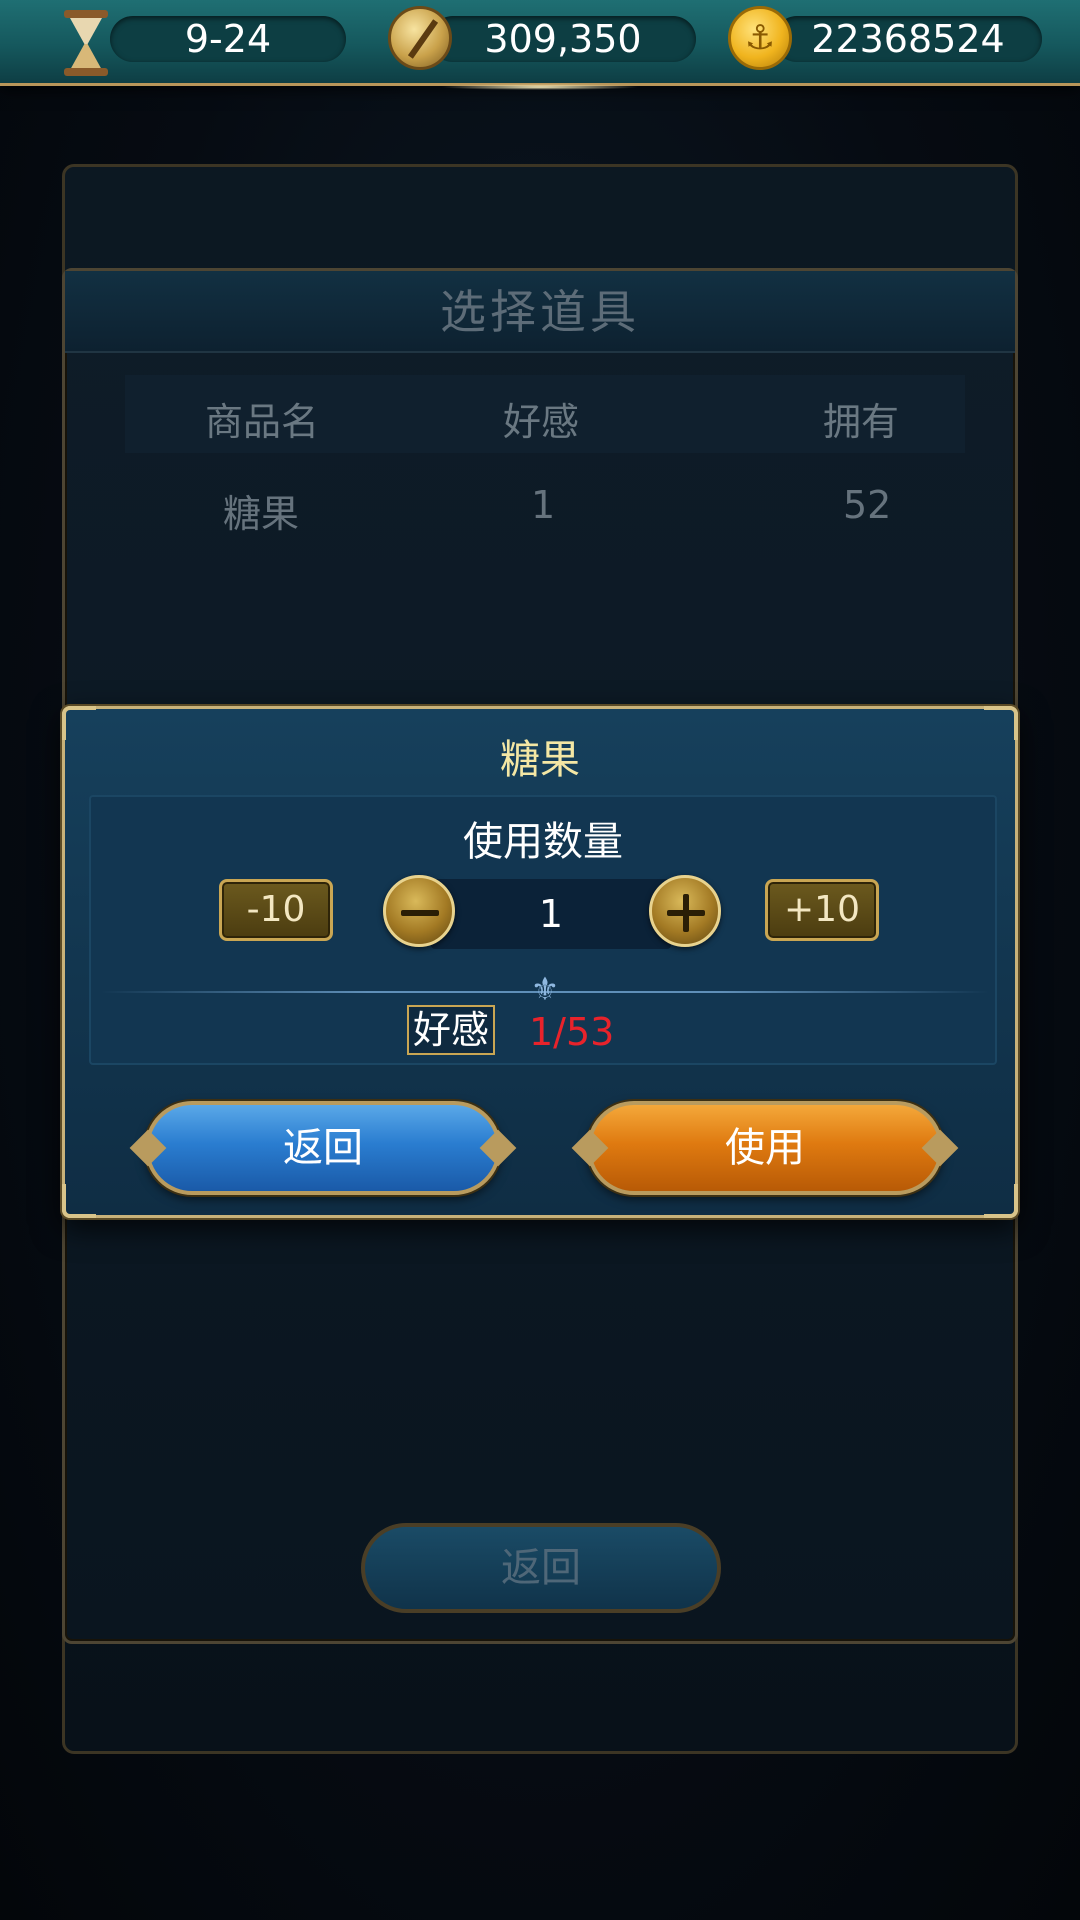 The height and width of the screenshot is (1920, 1080). Describe the element at coordinates (541, 422) in the screenshot. I see `column-header-favor: 好感` at that location.